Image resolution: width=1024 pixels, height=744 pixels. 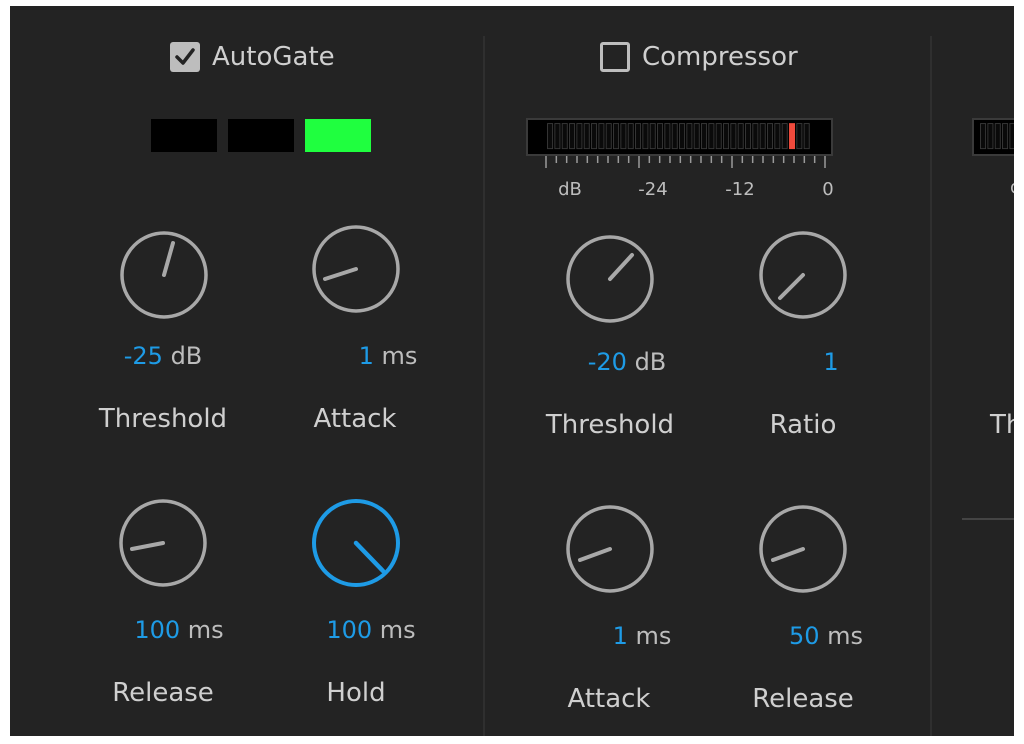 What do you see at coordinates (356, 693) in the screenshot?
I see `autogate-hold-label: Hold` at bounding box center [356, 693].